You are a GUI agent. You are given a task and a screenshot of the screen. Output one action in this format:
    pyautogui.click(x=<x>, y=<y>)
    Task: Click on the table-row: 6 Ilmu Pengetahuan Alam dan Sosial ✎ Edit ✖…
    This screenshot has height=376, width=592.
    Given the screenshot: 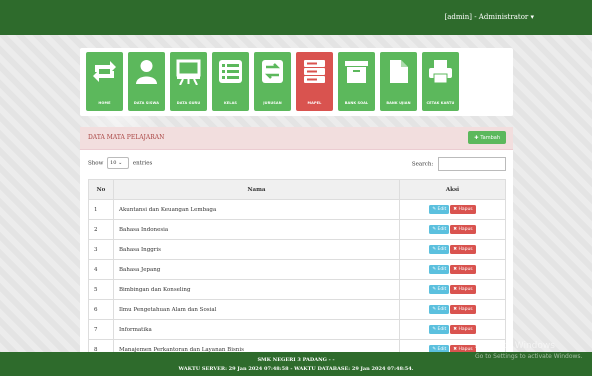 What is the action you would take?
    pyautogui.click(x=297, y=309)
    